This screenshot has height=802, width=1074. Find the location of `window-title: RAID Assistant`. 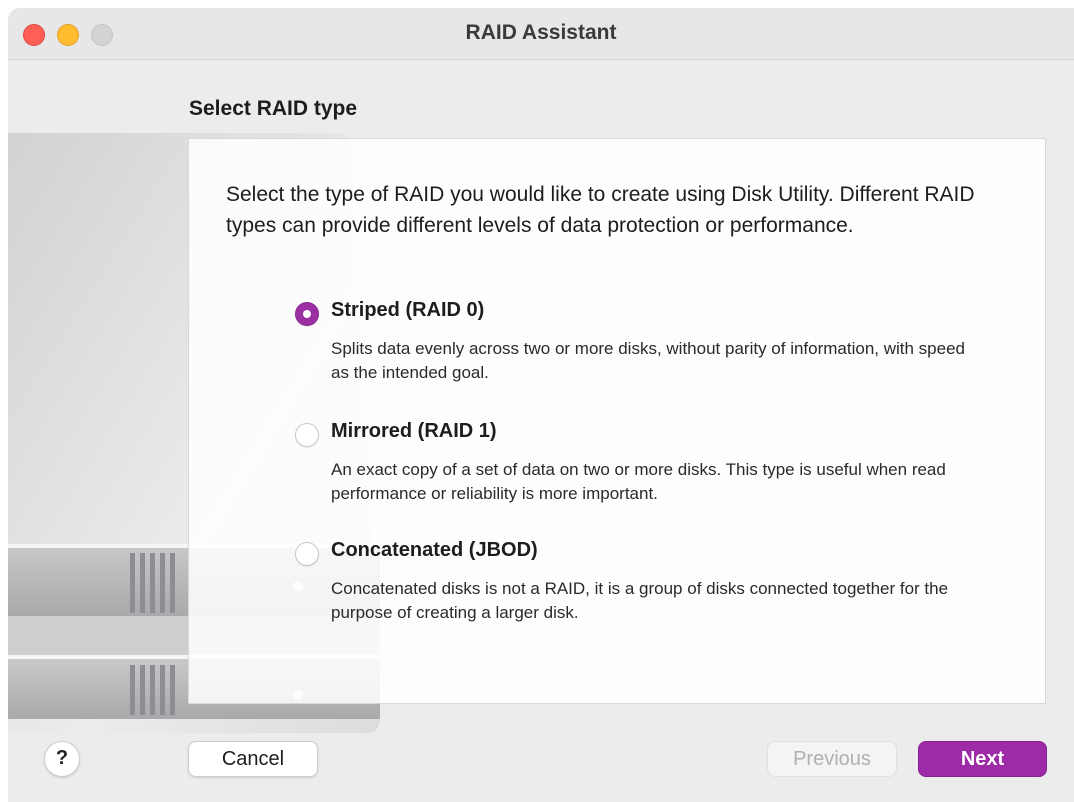

window-title: RAID Assistant is located at coordinates (541, 32).